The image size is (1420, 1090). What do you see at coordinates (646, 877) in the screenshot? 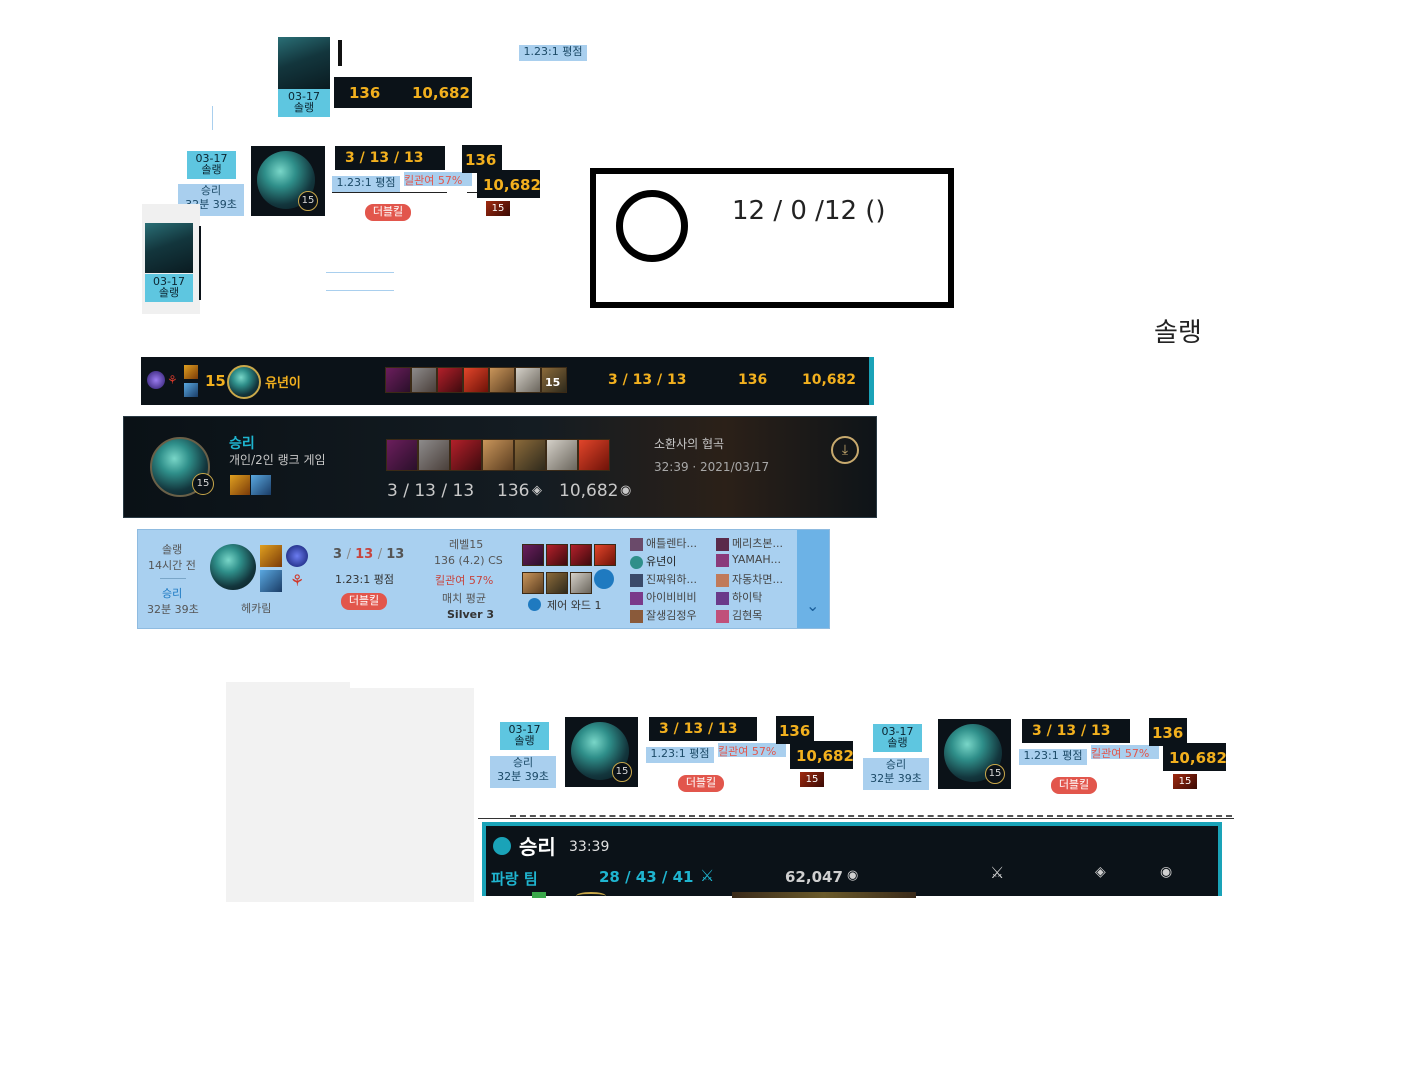
I see `team-kda: 28 / 43 / 41` at bounding box center [646, 877].